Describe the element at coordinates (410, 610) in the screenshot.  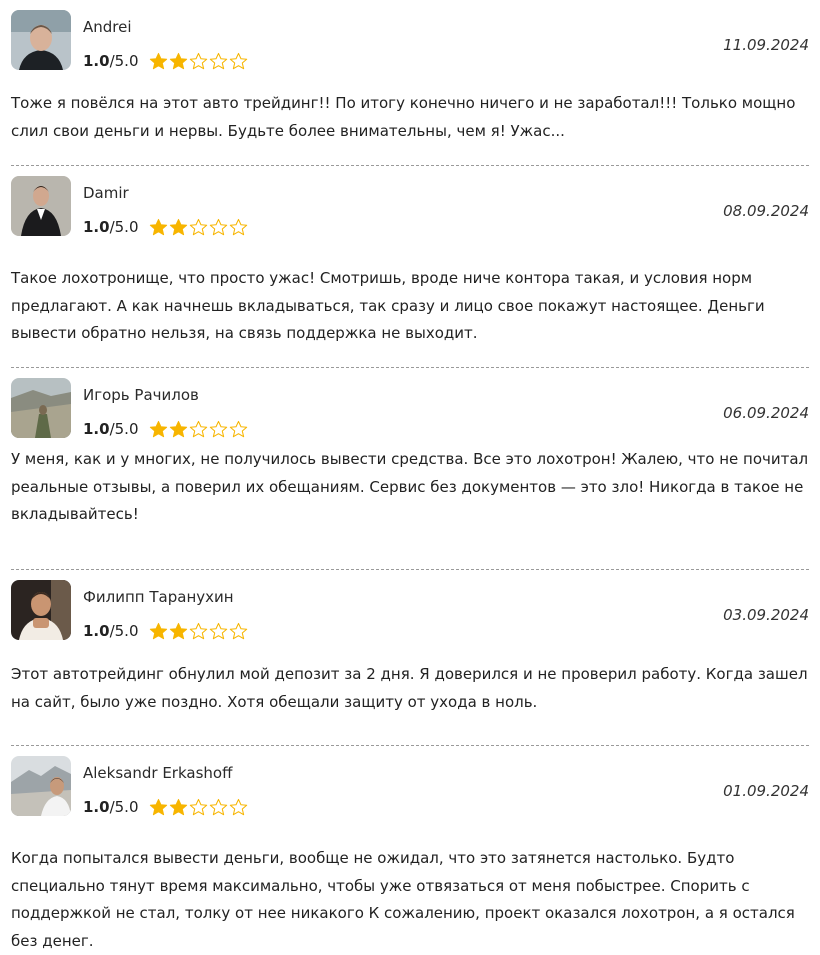
I see `review-header: Филипп Таранухин 1.0 /5.0 03.09.2024` at that location.